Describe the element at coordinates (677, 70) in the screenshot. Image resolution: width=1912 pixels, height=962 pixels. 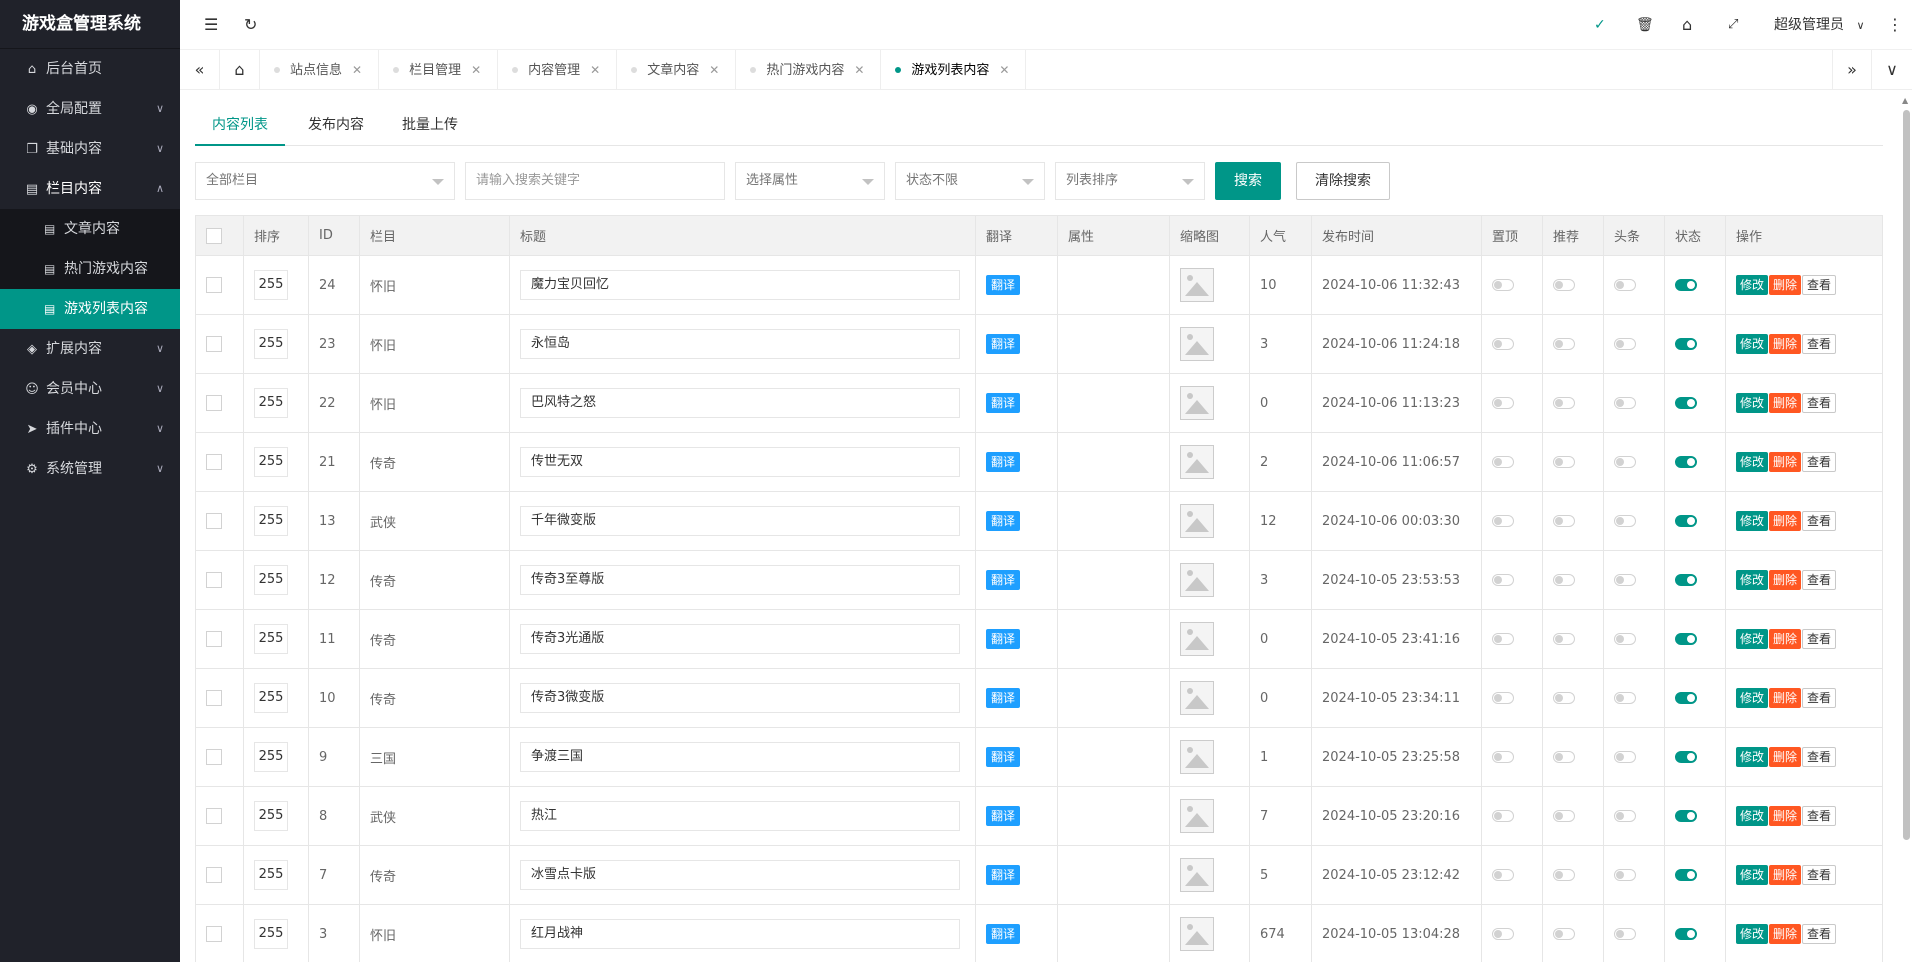
I see `tab-item: 文章内容 ✕` at that location.